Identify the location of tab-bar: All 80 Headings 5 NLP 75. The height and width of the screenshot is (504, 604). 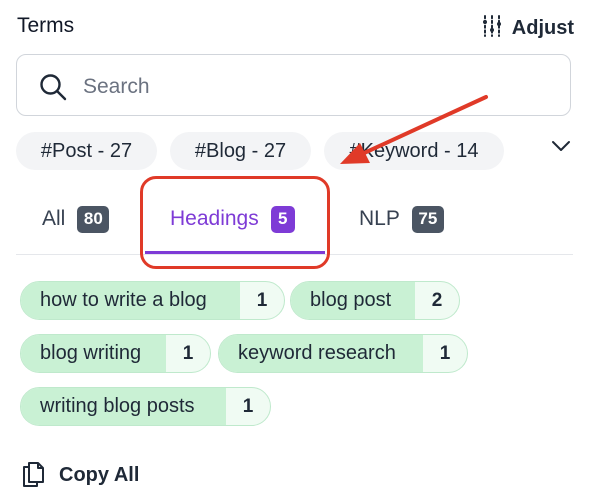
(294, 220).